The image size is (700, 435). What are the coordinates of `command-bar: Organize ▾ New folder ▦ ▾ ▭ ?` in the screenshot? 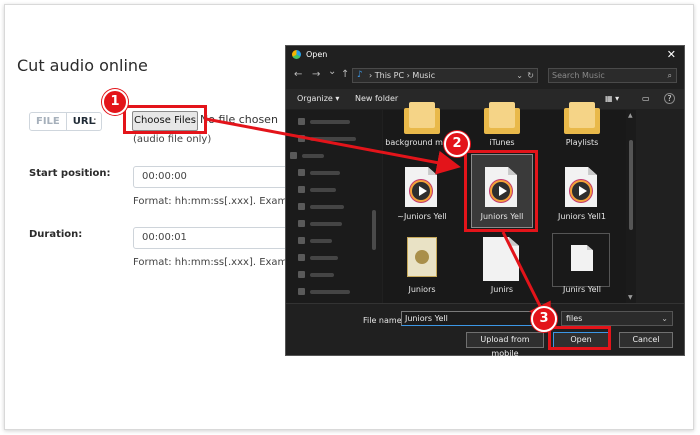 It's located at (485, 99).